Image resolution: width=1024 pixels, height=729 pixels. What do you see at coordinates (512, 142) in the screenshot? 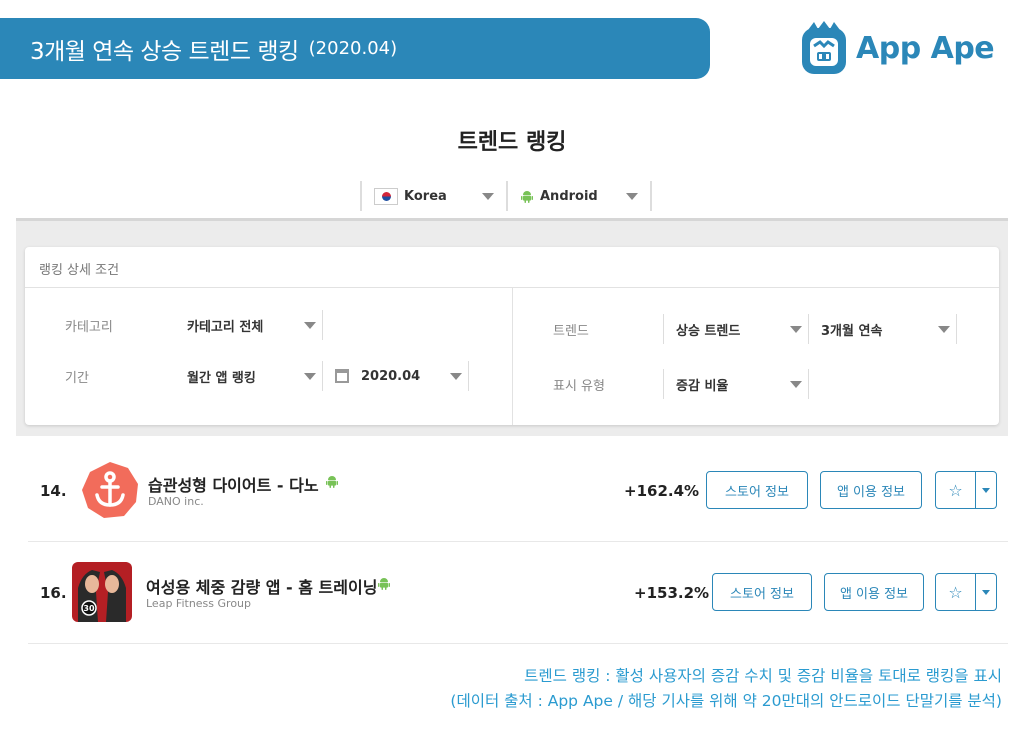
I see `page-title: 트렌드 랭킹` at bounding box center [512, 142].